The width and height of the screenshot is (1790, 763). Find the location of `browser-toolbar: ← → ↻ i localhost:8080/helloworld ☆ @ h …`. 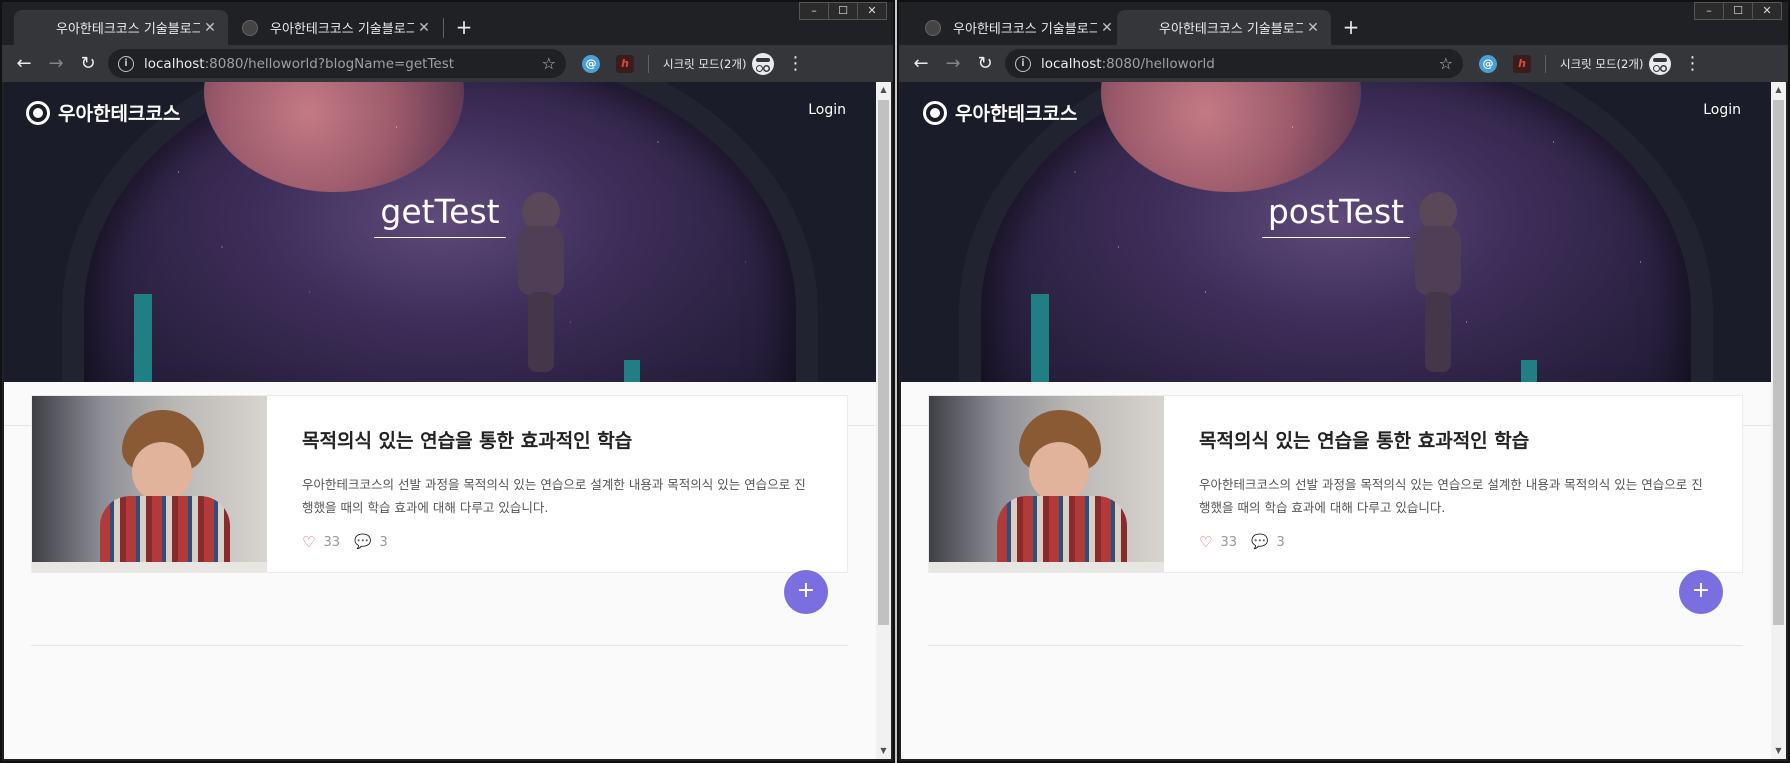

browser-toolbar: ← → ↻ i localhost:8080/helloworld ☆ @ h … is located at coordinates (1343, 63).